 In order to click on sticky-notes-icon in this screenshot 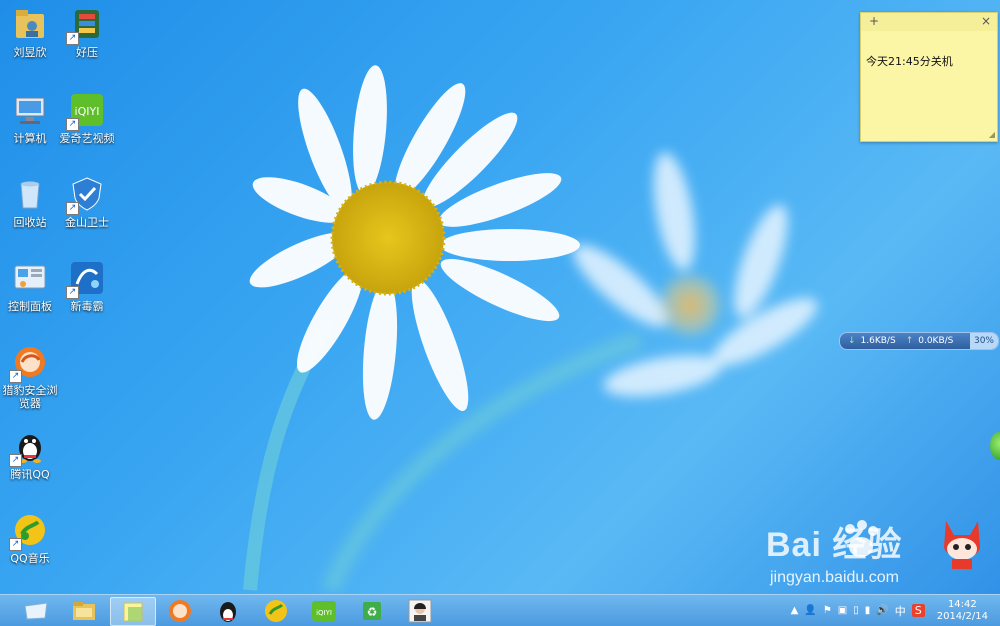, I will do `click(133, 611)`.